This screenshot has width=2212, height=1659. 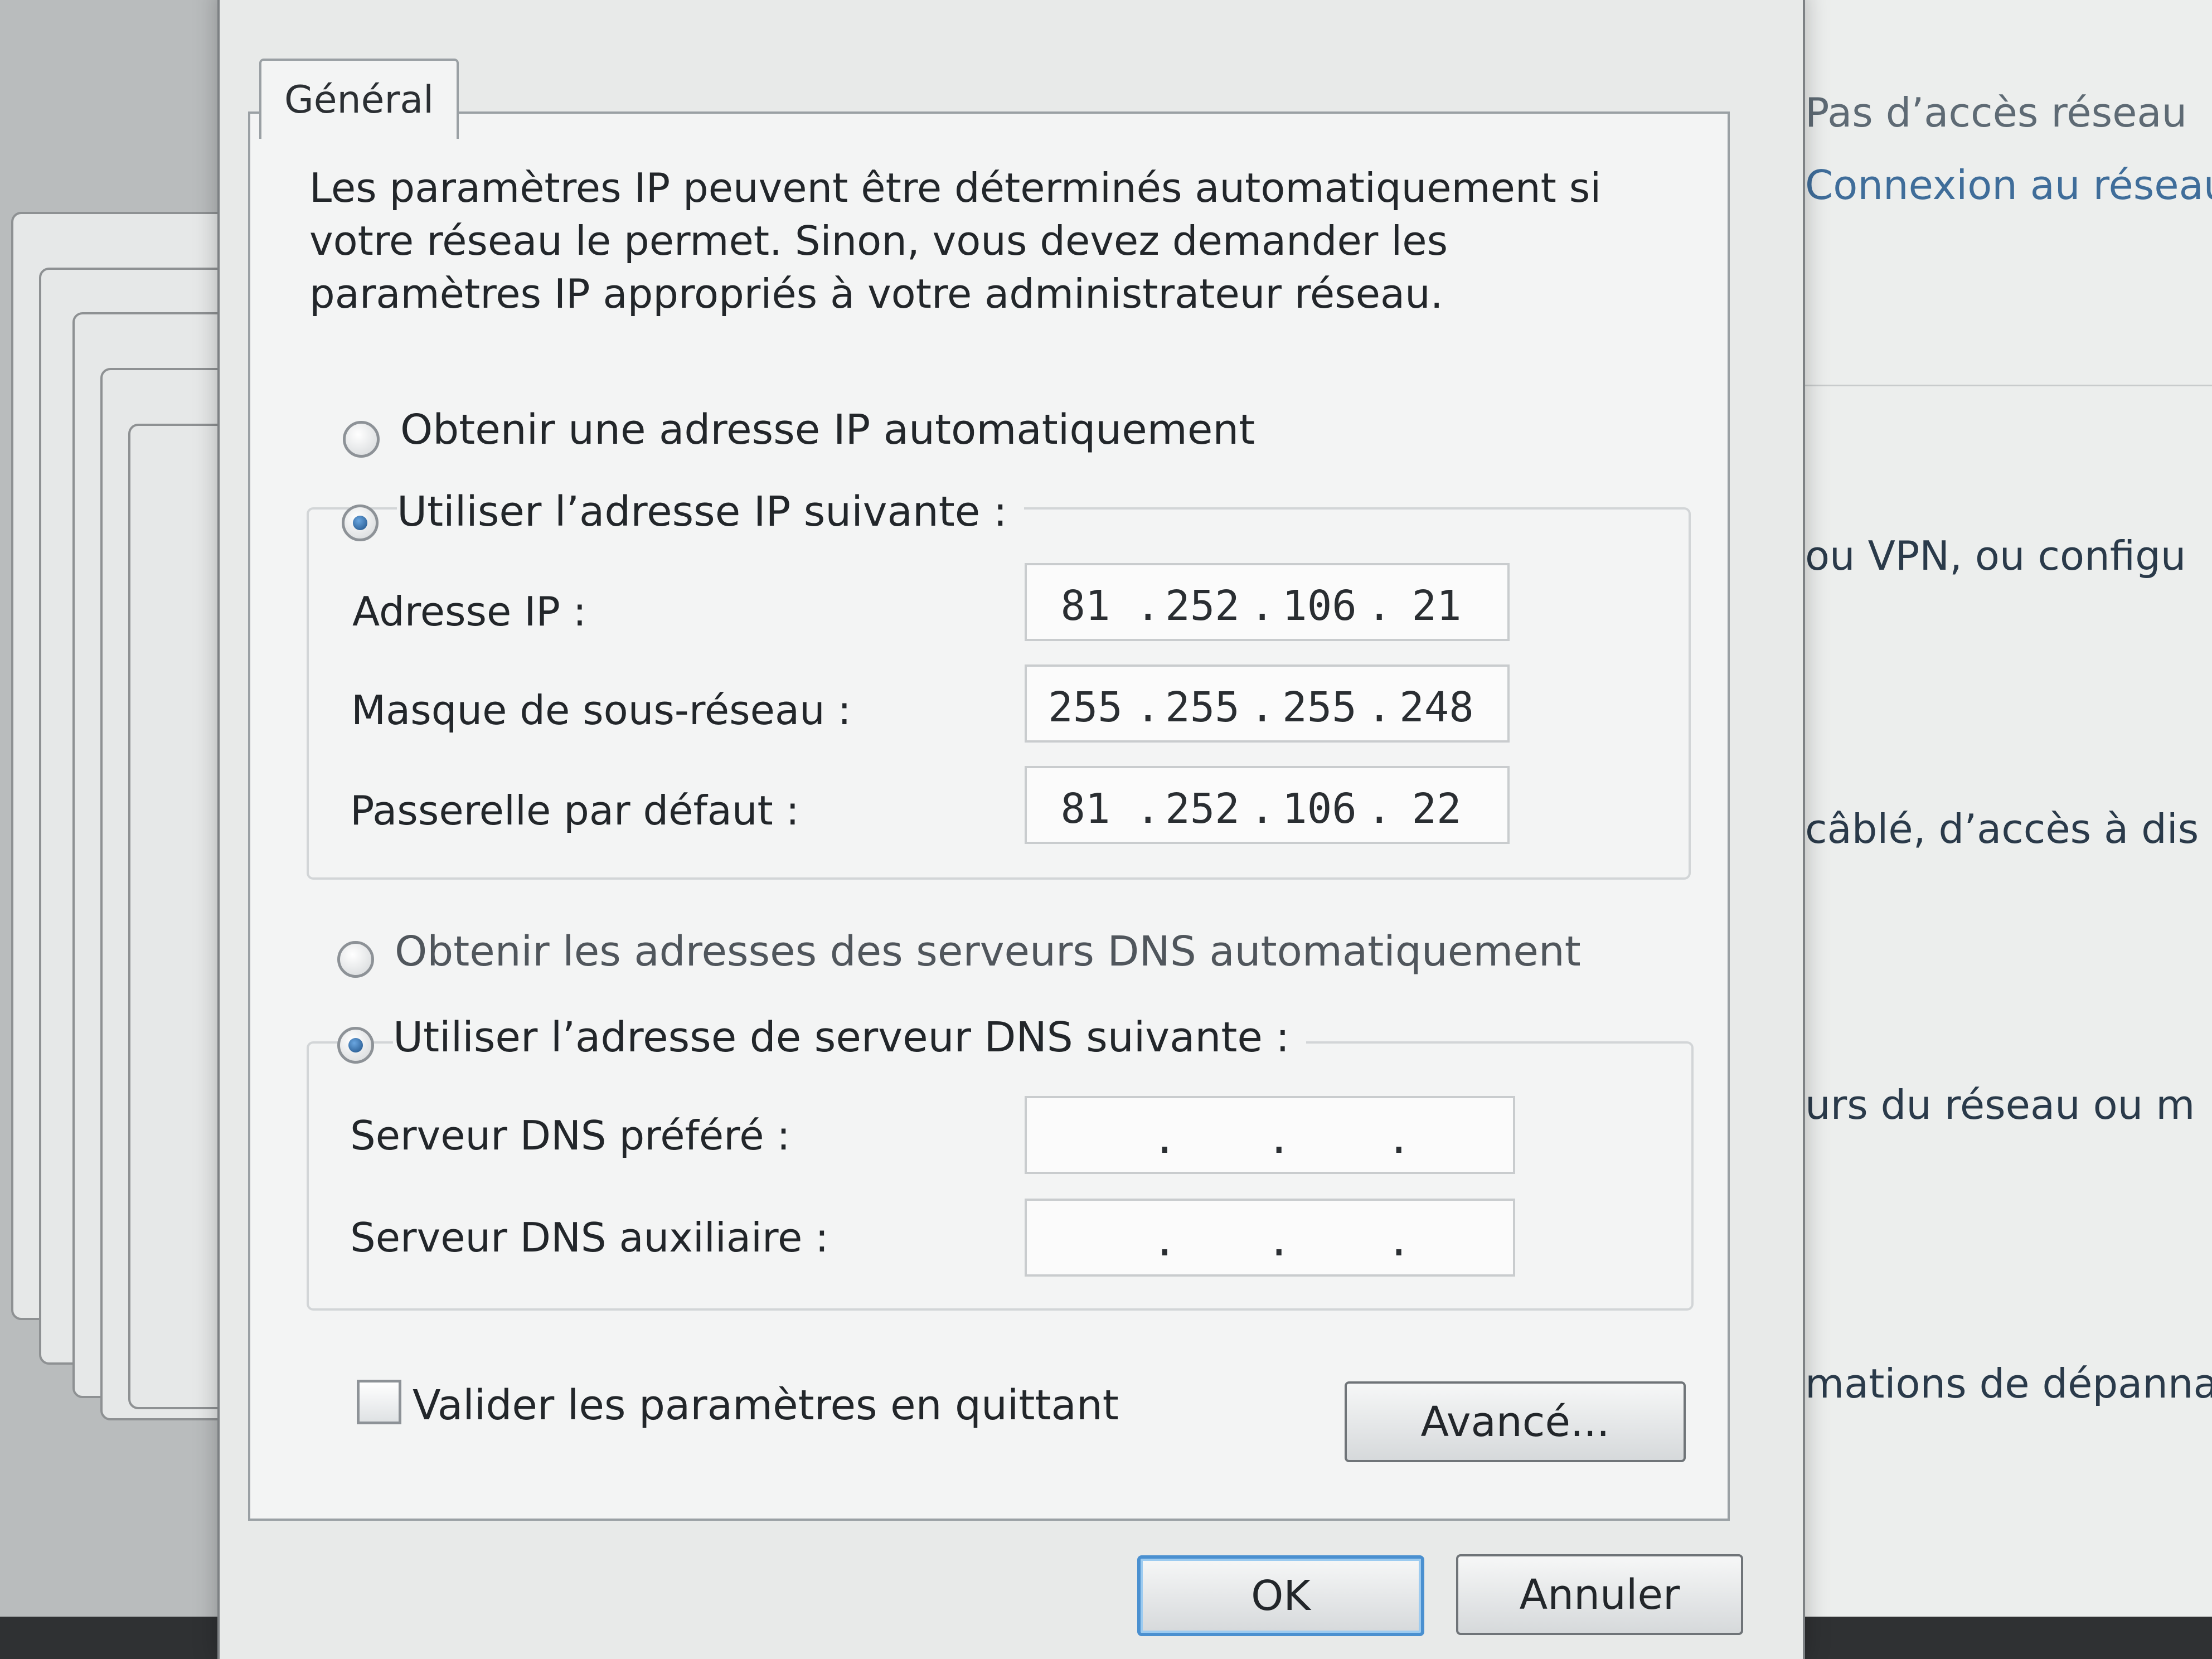 What do you see at coordinates (2009, 1383) in the screenshot?
I see `background-text-troubleshoot: mations de dépanna` at bounding box center [2009, 1383].